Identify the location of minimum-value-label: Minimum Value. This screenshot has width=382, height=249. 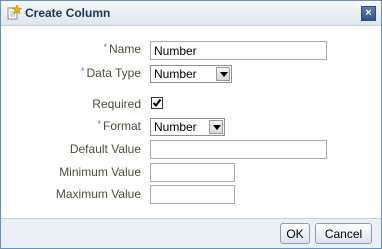
(100, 172).